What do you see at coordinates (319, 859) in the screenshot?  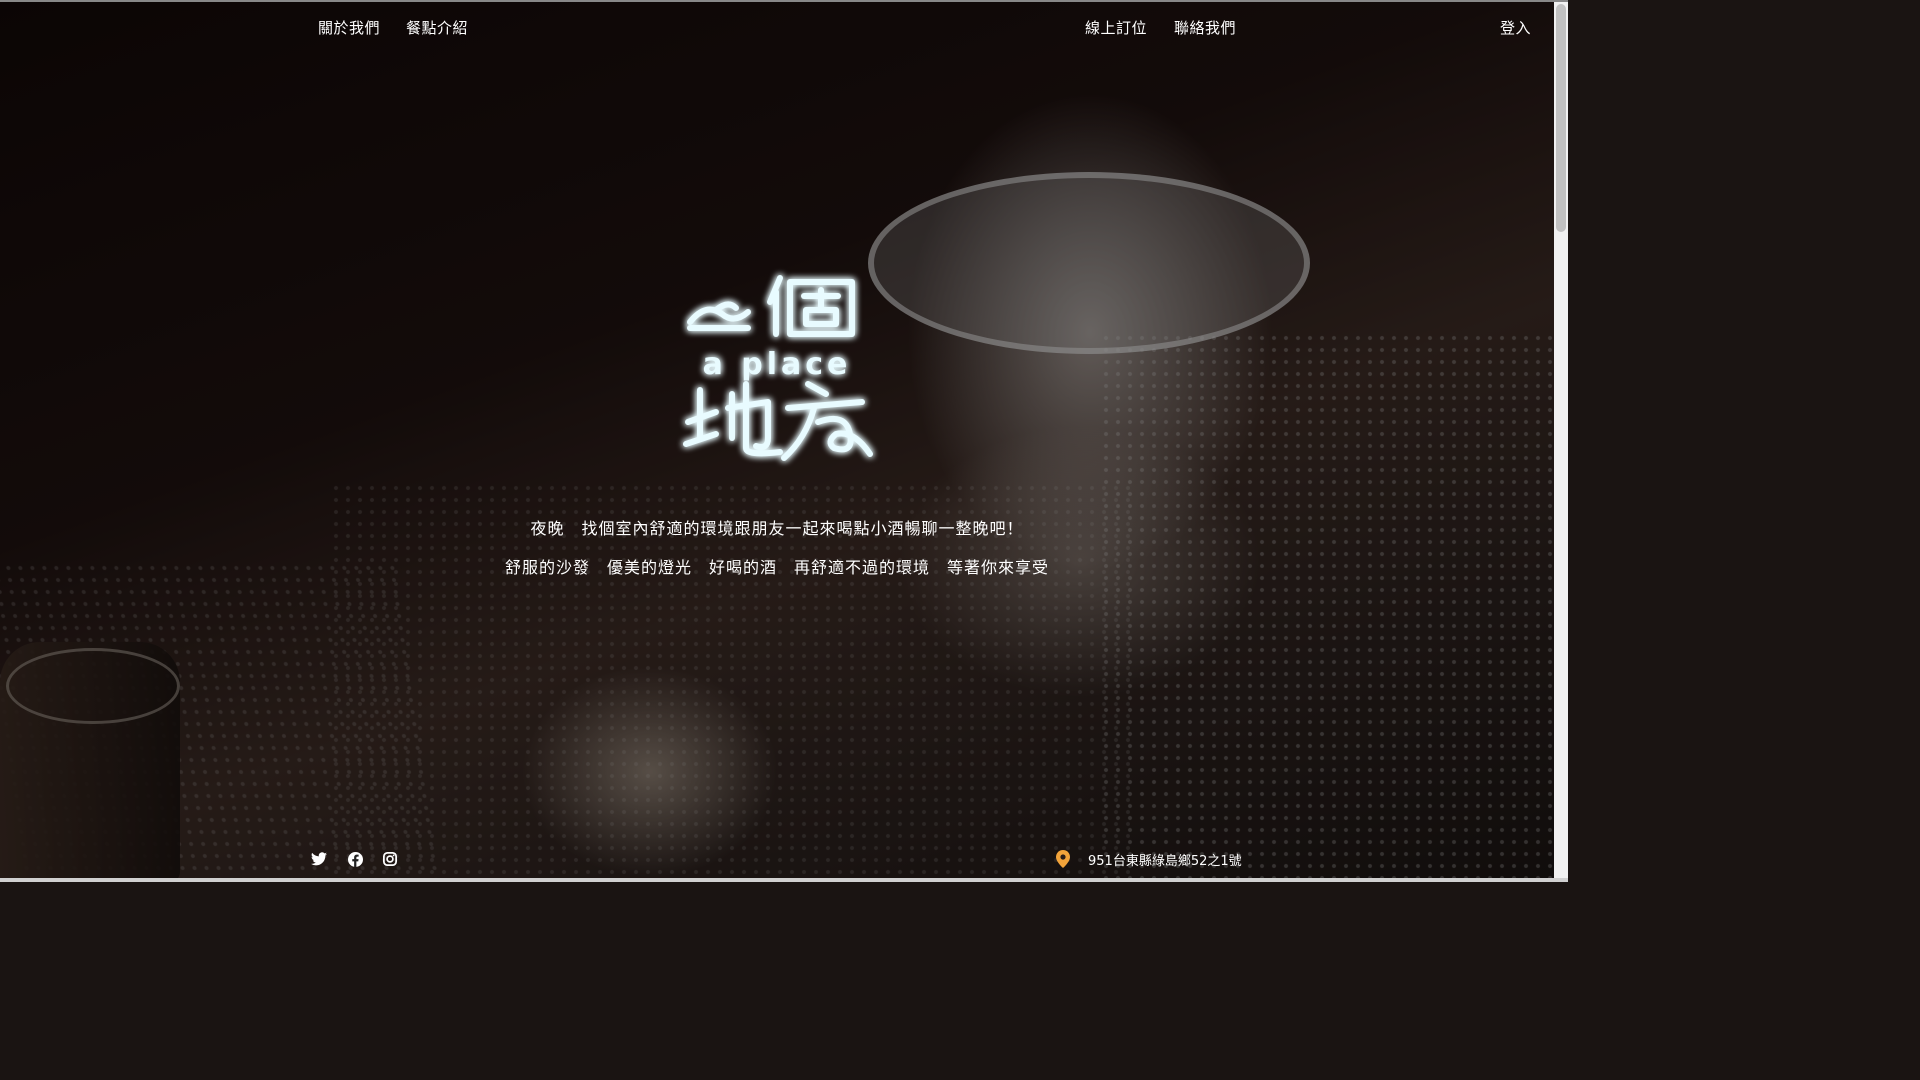 I see `twitter-icon` at bounding box center [319, 859].